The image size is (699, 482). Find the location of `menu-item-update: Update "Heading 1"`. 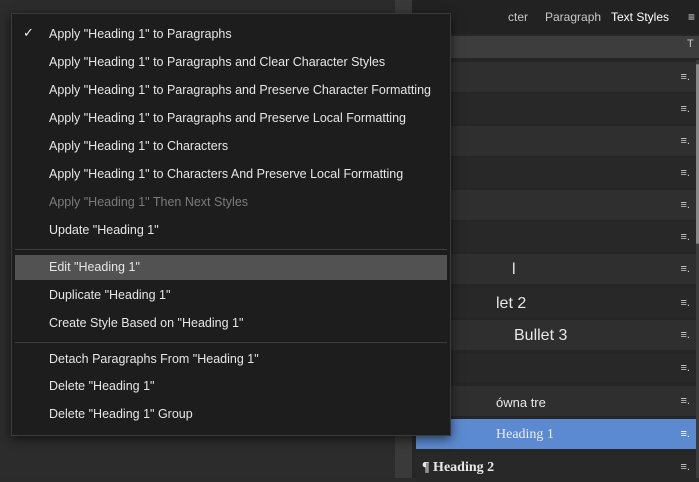

menu-item-update: Update "Heading 1" is located at coordinates (231, 230).